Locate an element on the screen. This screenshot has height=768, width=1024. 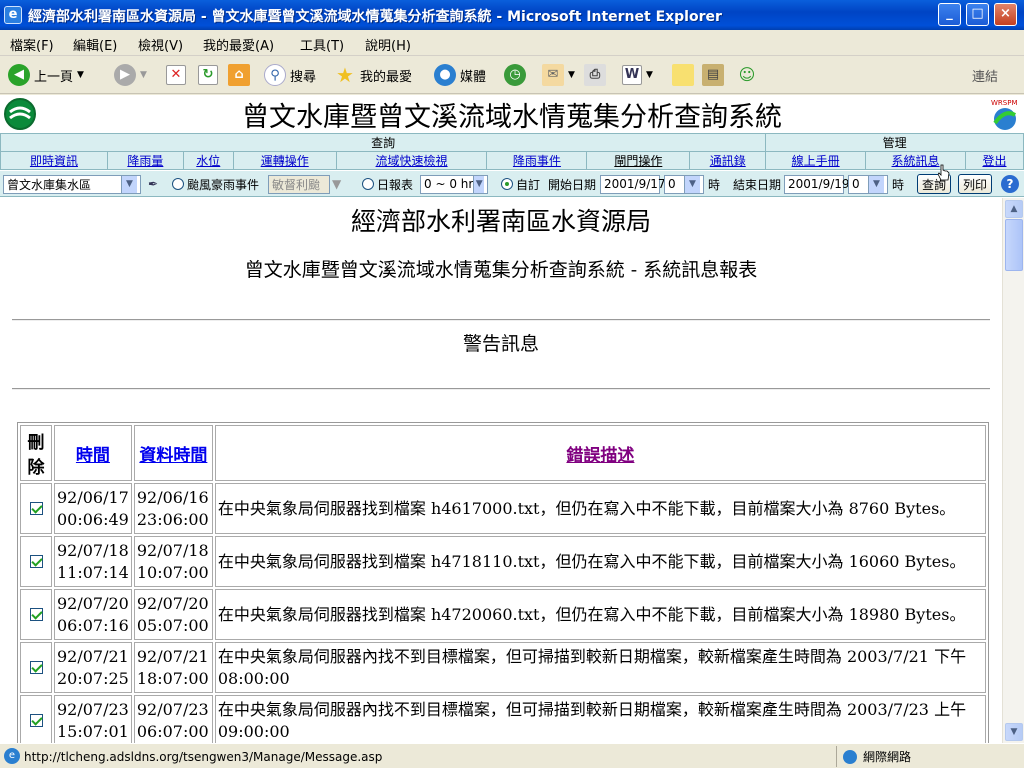
nav-directory: 通訊錄 is located at coordinates (728, 160).